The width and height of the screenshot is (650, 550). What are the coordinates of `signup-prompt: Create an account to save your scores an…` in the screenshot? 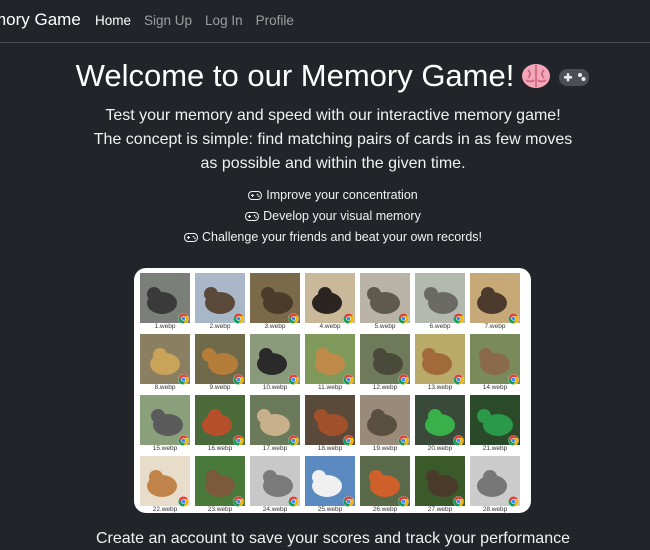 It's located at (332, 538).